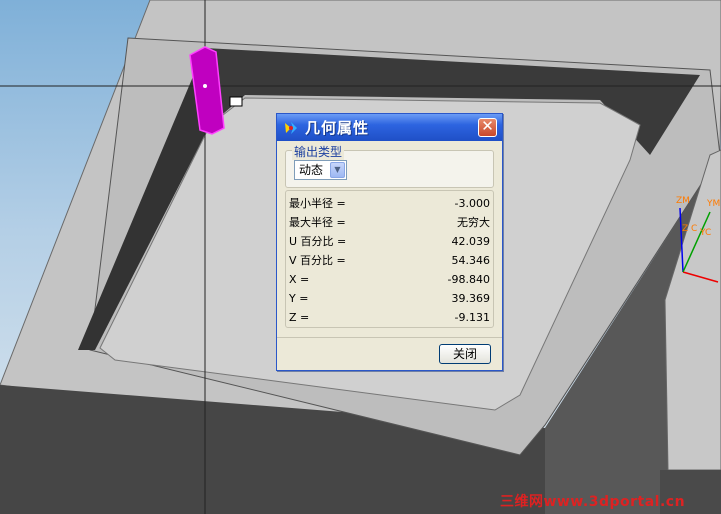 The height and width of the screenshot is (514, 721). I want to click on close-button: 关闭, so click(465, 354).